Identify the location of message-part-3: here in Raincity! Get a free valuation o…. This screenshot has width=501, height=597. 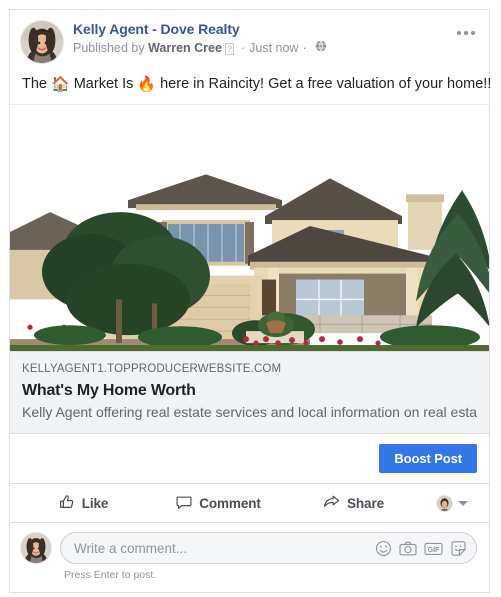
(324, 84).